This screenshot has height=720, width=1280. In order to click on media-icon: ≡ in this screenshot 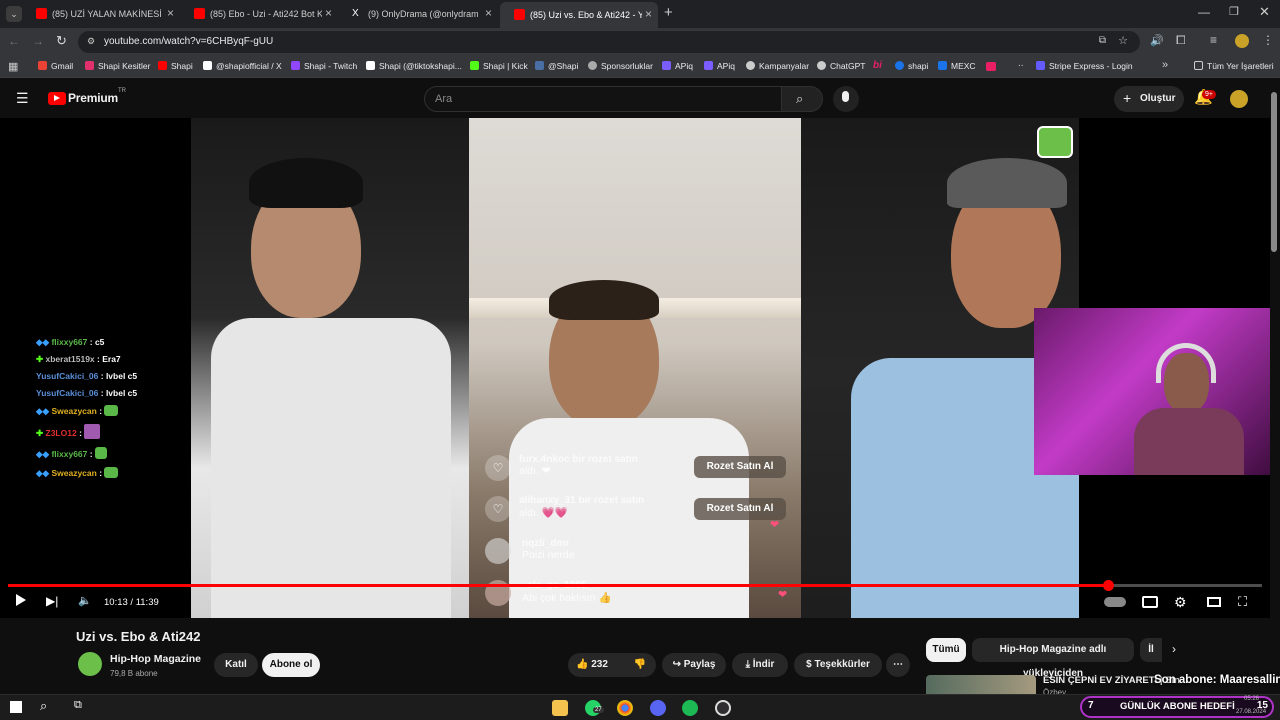, I will do `click(1213, 40)`.